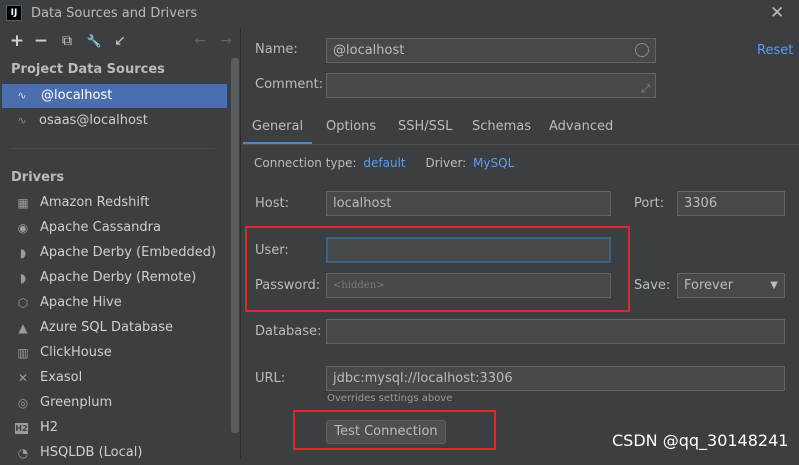 The height and width of the screenshot is (465, 799). Describe the element at coordinates (777, 13) in the screenshot. I see `close-icon: ✕` at that location.